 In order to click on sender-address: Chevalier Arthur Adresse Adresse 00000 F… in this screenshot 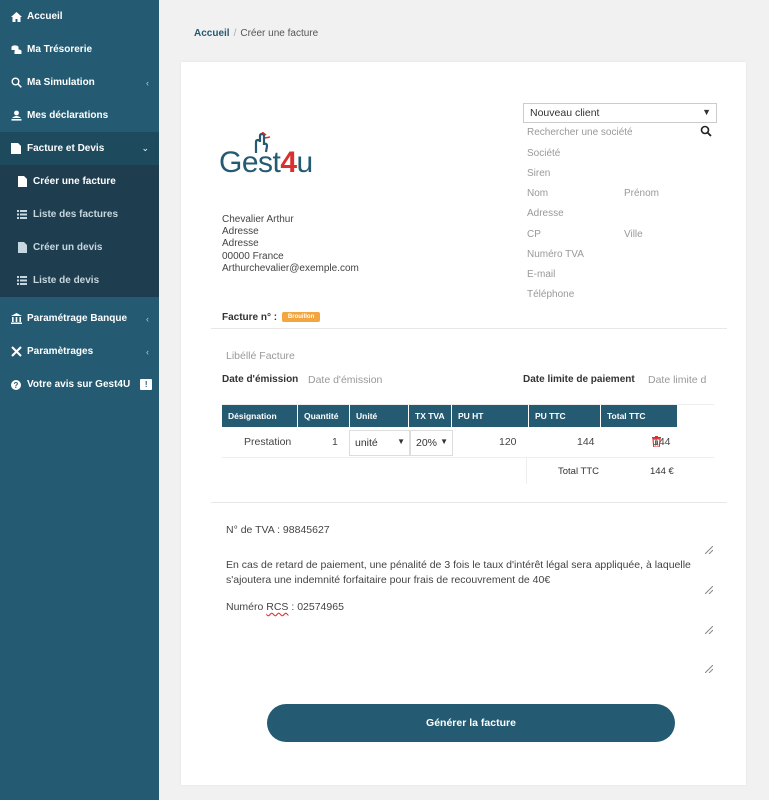, I will do `click(290, 244)`.